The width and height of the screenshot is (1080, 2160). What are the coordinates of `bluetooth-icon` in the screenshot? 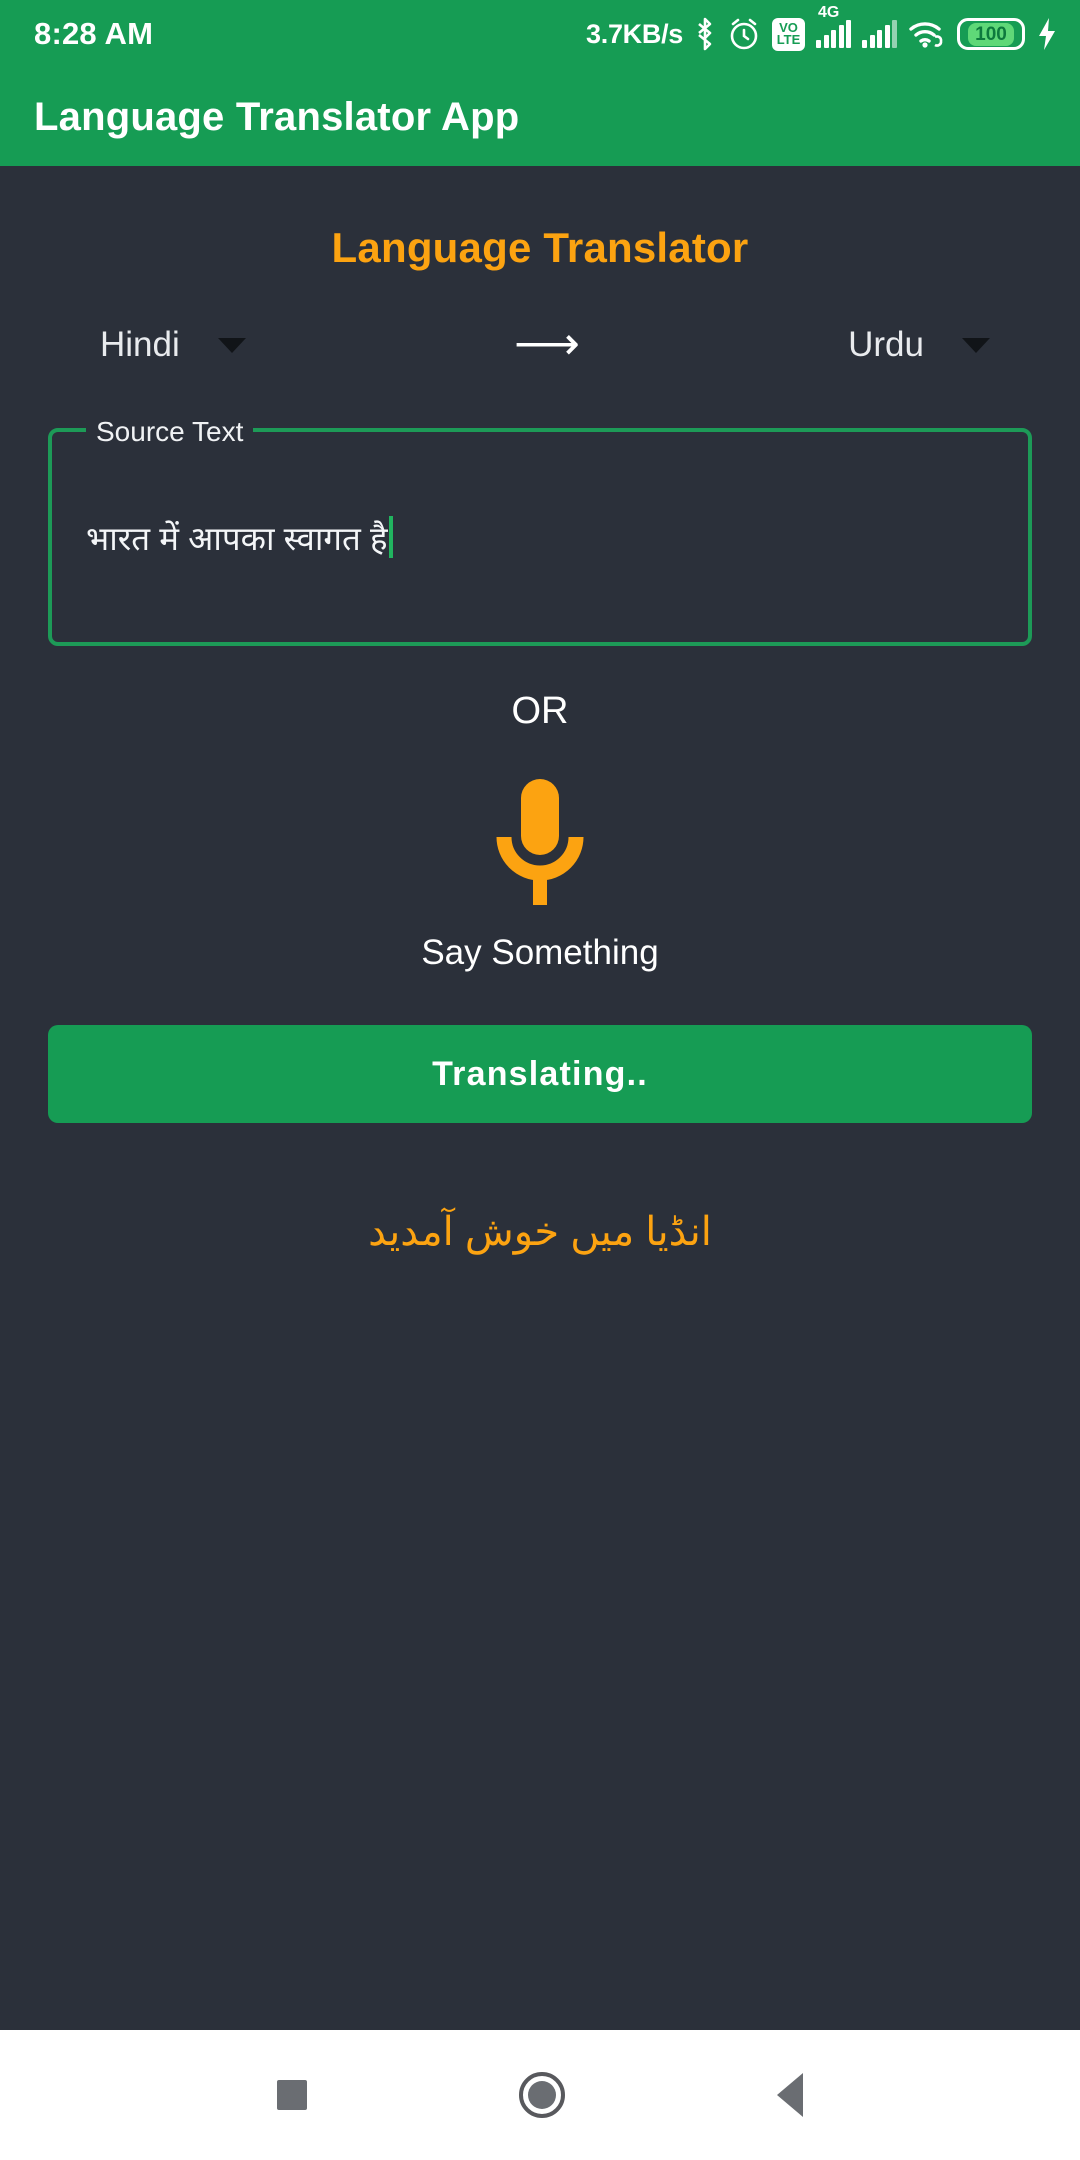 It's located at (705, 34).